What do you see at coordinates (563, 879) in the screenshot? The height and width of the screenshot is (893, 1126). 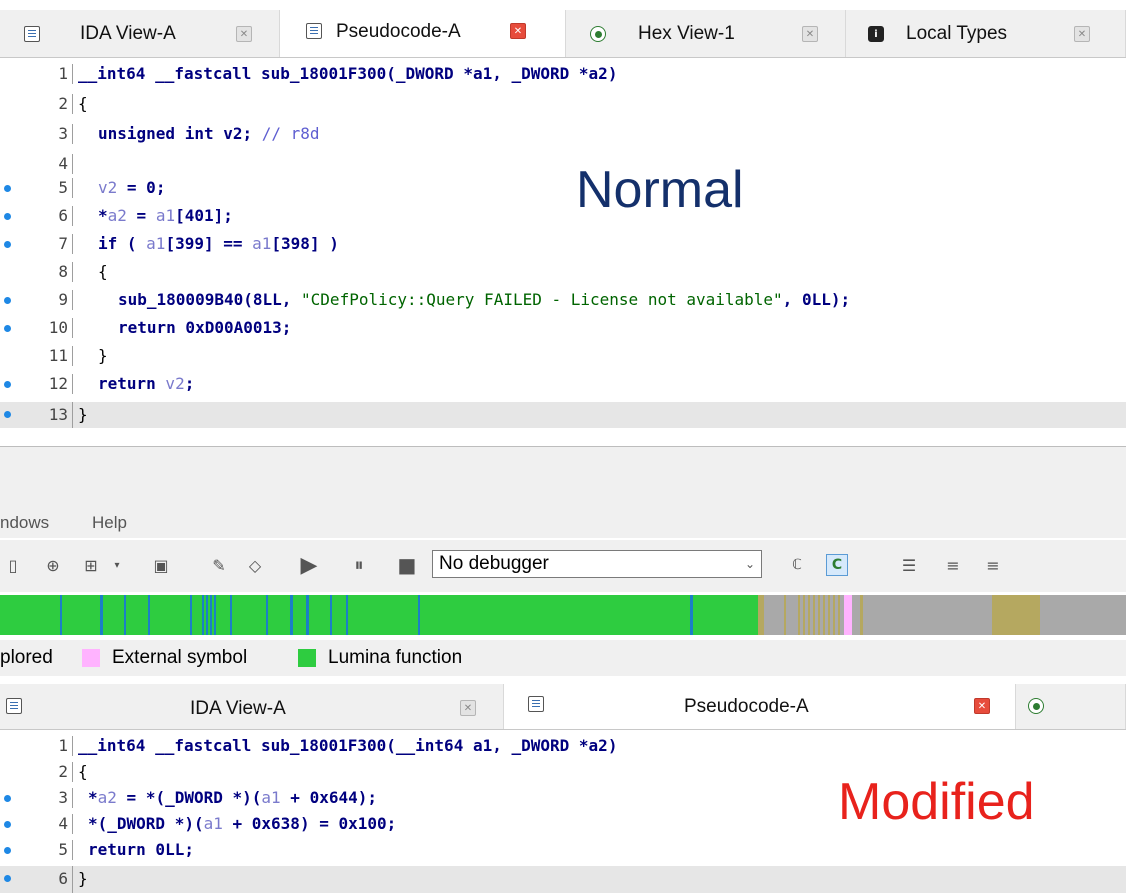 I see `code-line-current: 6}` at bounding box center [563, 879].